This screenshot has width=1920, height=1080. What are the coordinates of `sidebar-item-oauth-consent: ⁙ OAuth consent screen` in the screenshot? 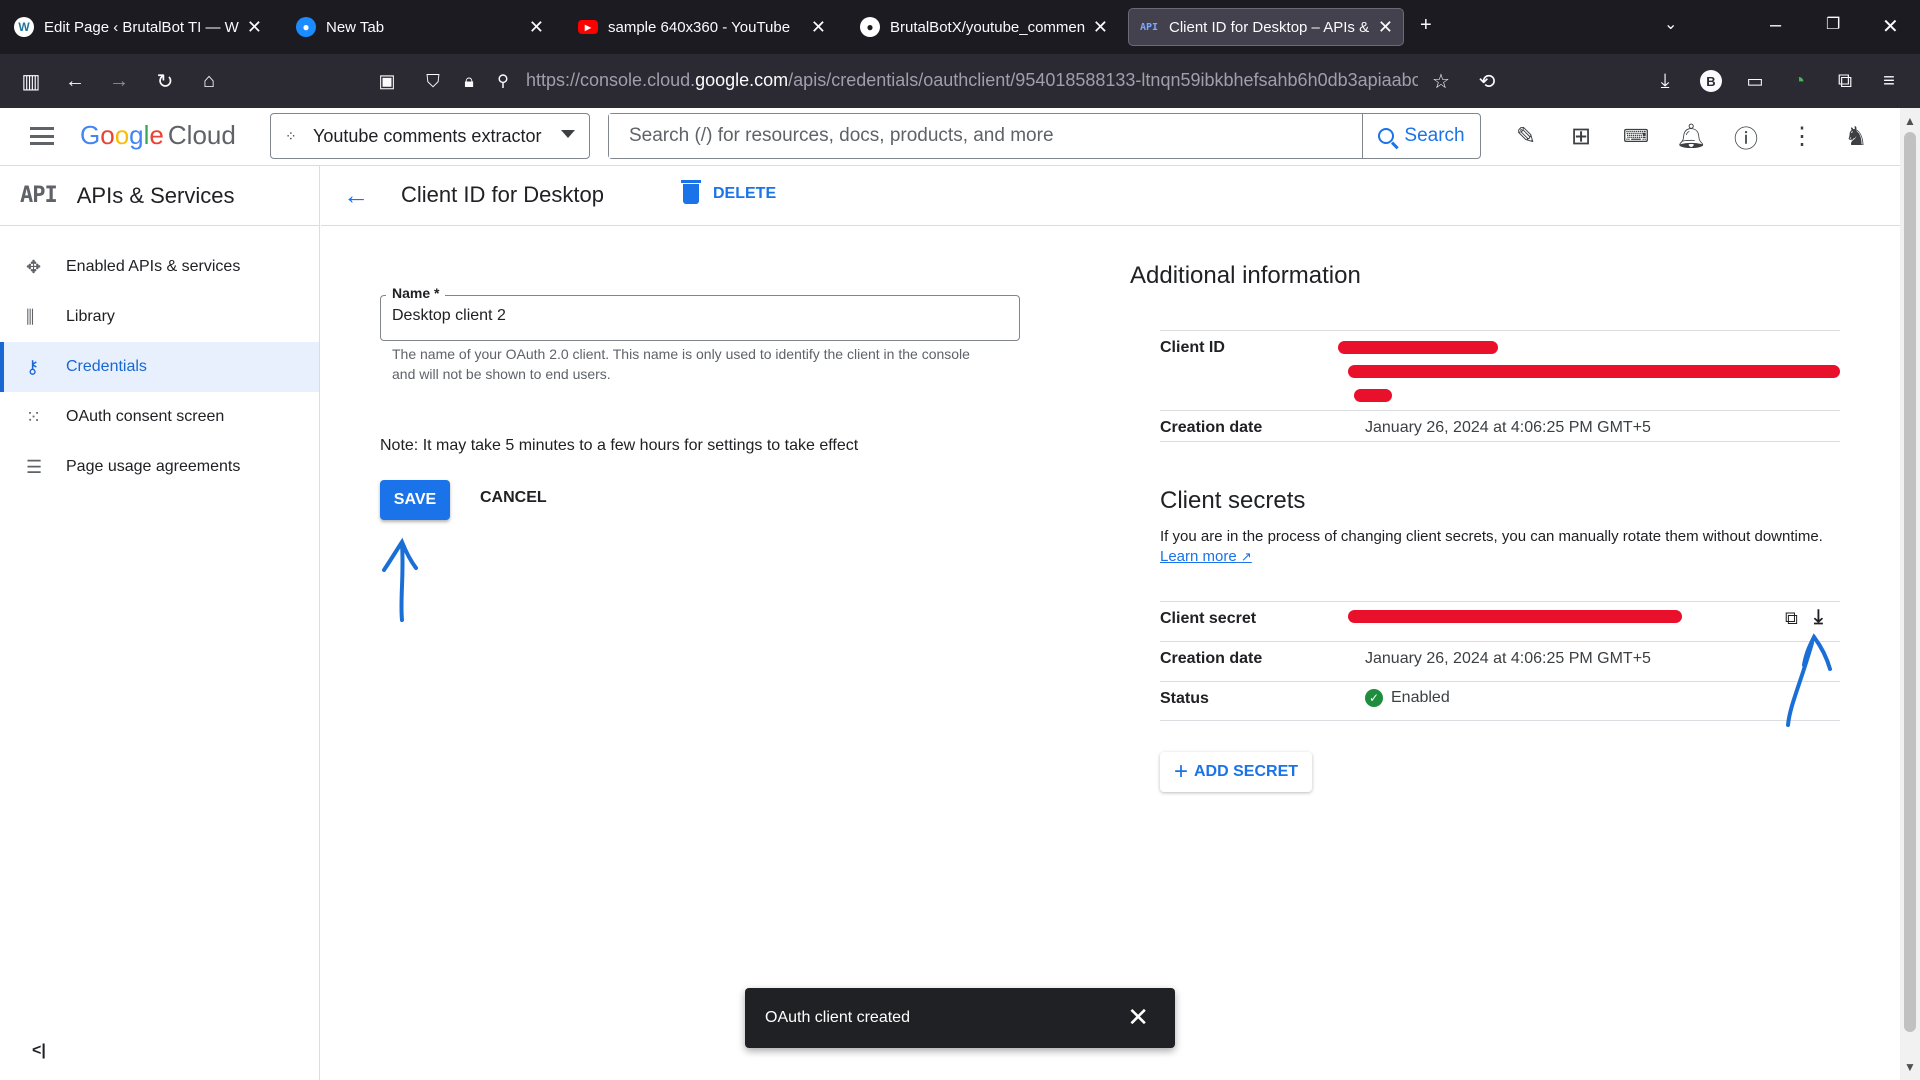 It's located at (159, 417).